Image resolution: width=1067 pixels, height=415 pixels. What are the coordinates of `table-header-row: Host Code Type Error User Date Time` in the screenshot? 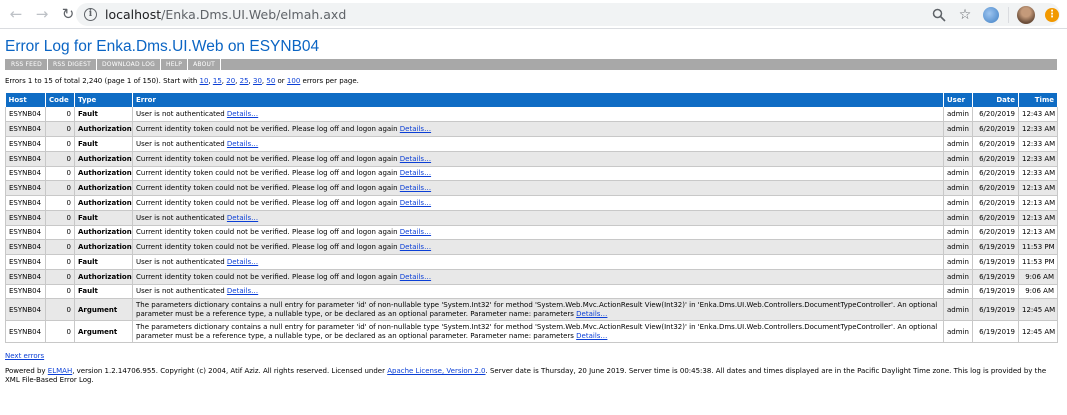 It's located at (531, 100).